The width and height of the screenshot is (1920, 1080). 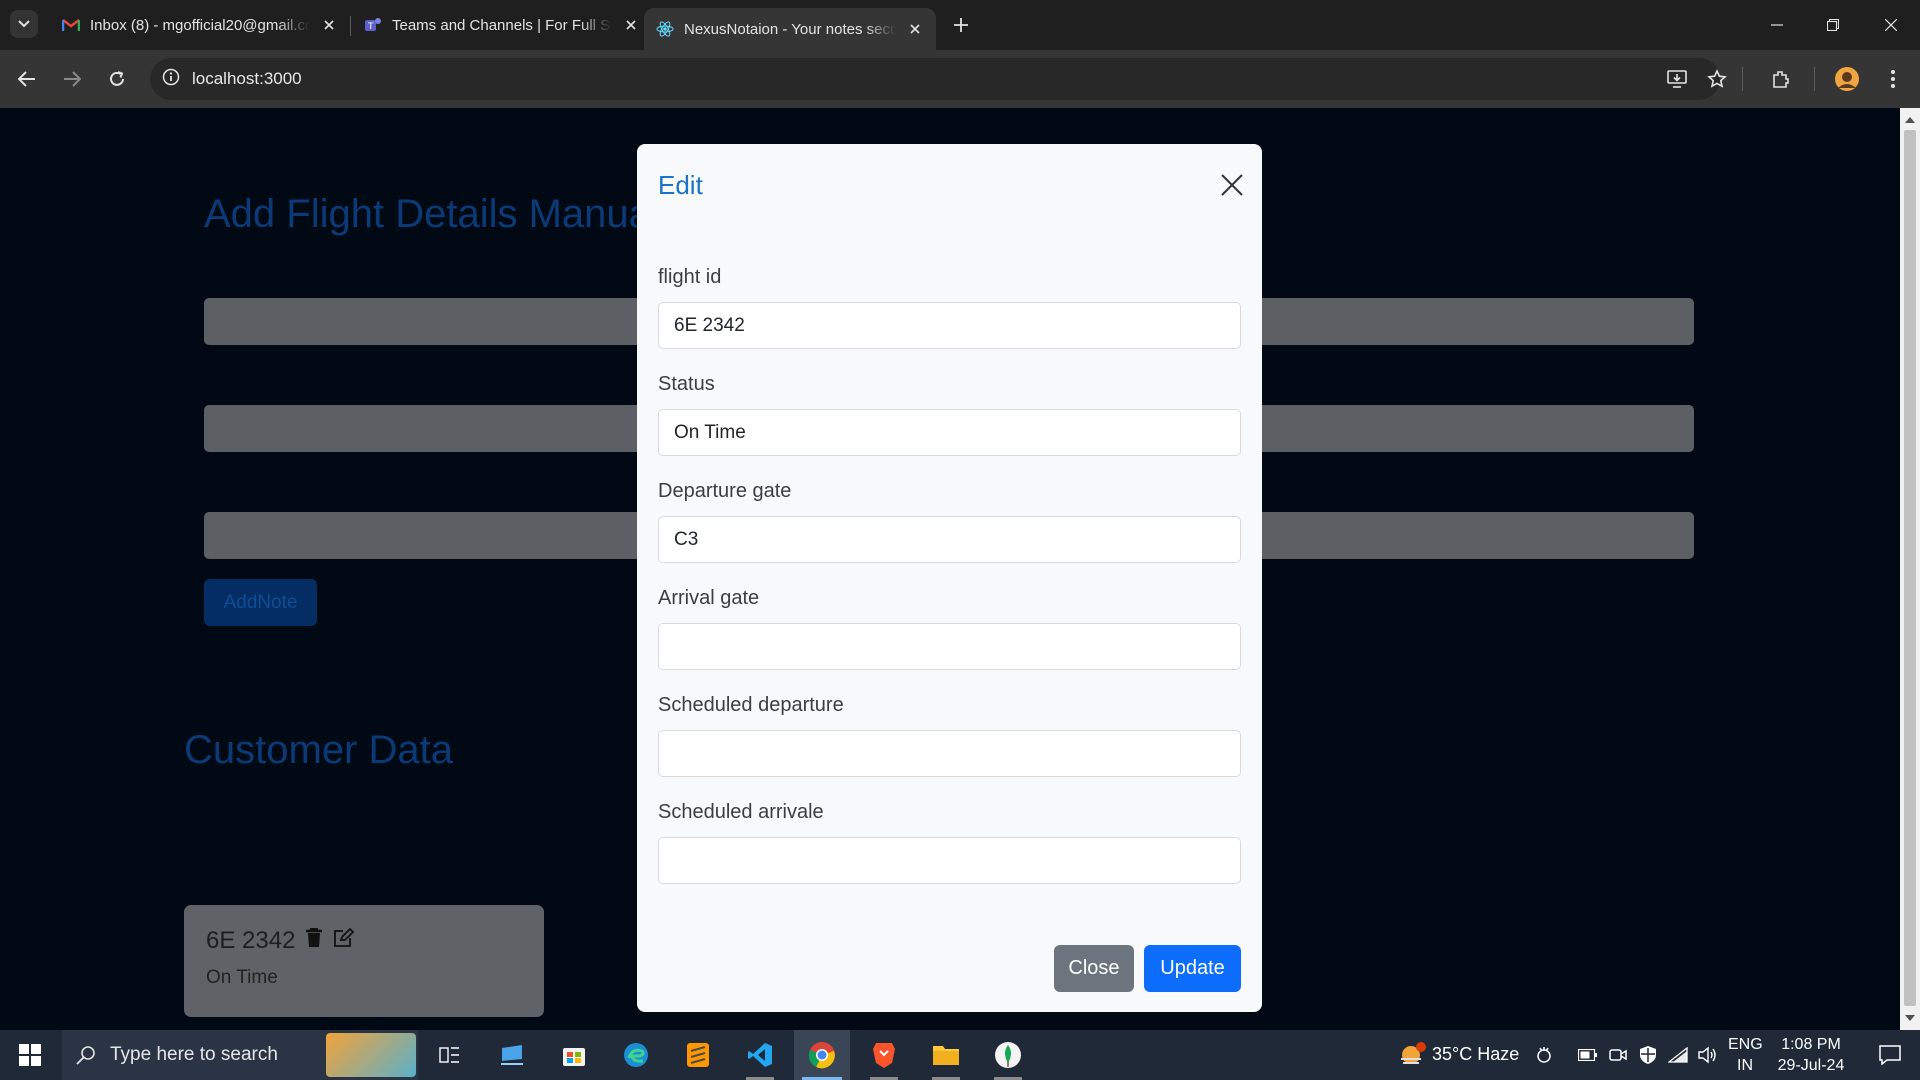 I want to click on tab-teams: T Teams and Channels | For Full Stack, so click(x=502, y=25).